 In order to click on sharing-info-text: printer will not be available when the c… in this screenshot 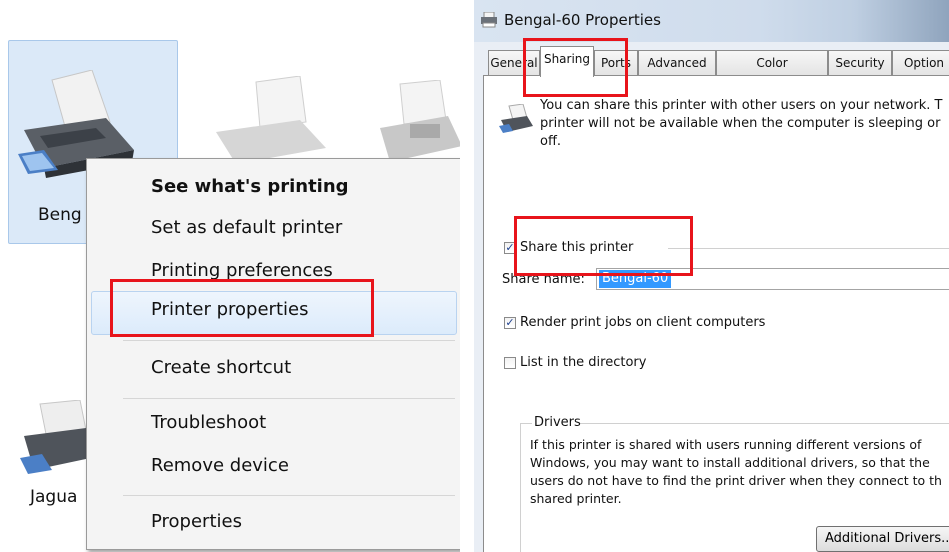, I will do `click(740, 123)`.